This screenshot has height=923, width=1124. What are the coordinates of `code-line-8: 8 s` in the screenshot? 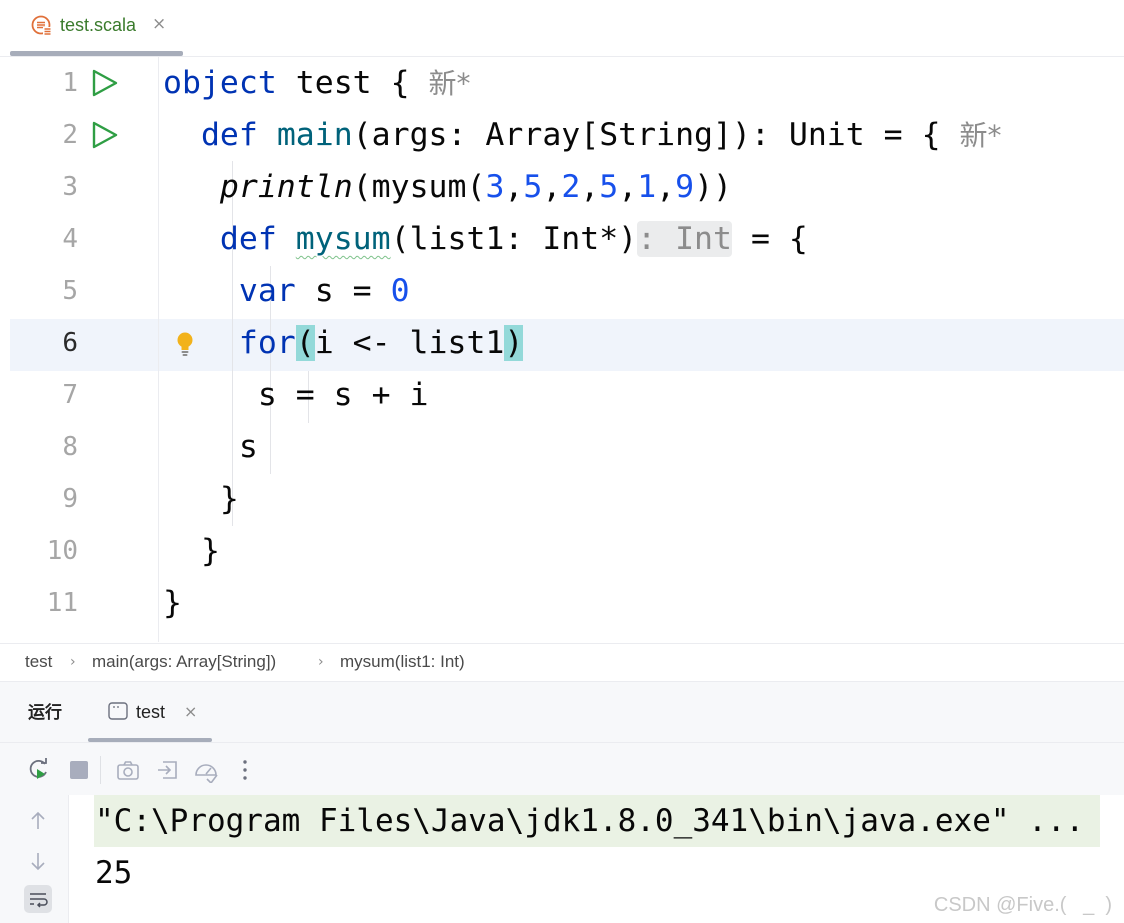 It's located at (562, 447).